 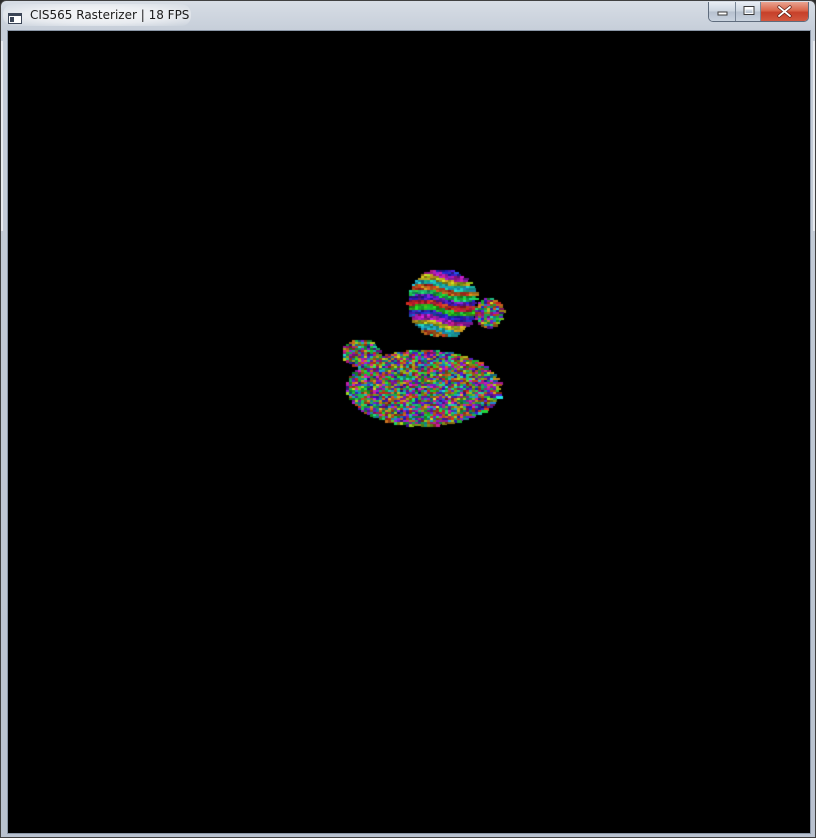 What do you see at coordinates (408, 15) in the screenshot?
I see `title-bar: CIS565 Rasterizer | 18 FPS` at bounding box center [408, 15].